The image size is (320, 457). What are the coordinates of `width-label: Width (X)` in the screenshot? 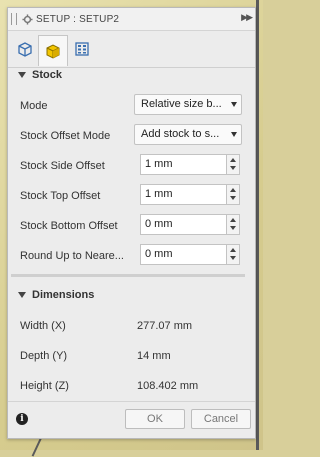 It's located at (43, 326).